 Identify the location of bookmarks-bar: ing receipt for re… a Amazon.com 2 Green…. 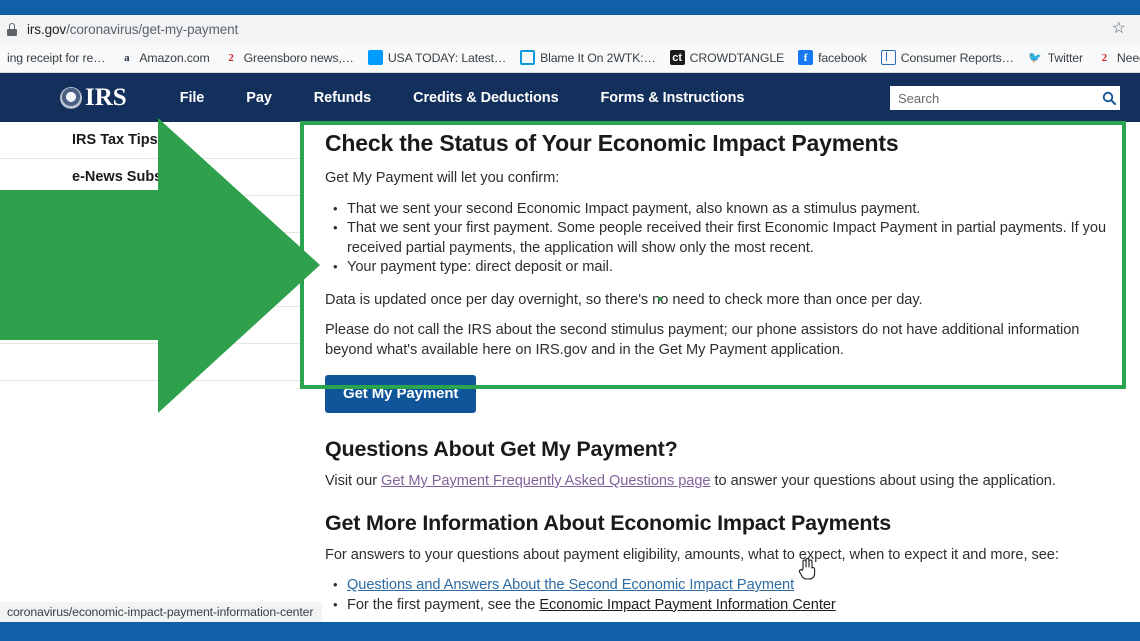
(570, 58).